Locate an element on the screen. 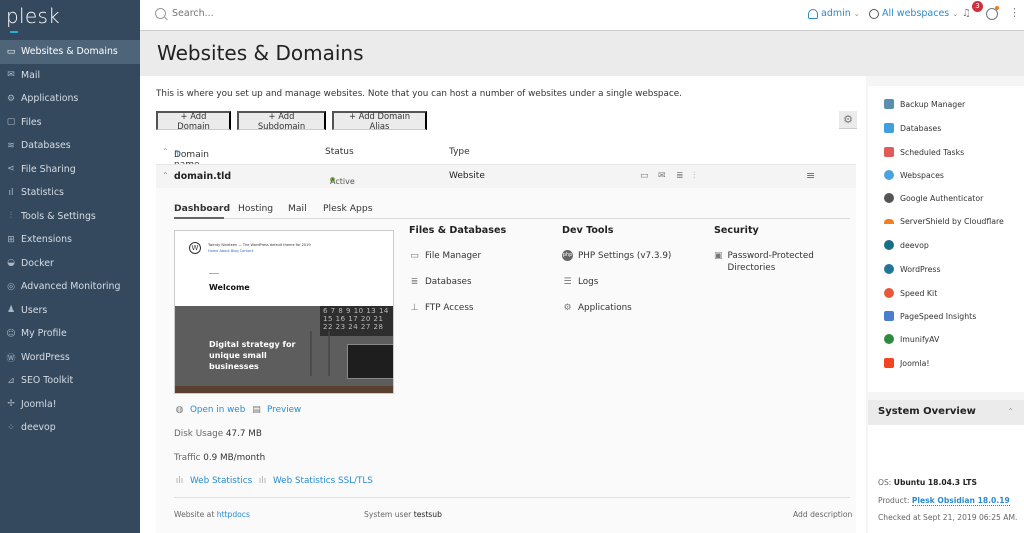  sidebar-item-tools-settings: ⫶ Tools & Settings is located at coordinates (70, 217).